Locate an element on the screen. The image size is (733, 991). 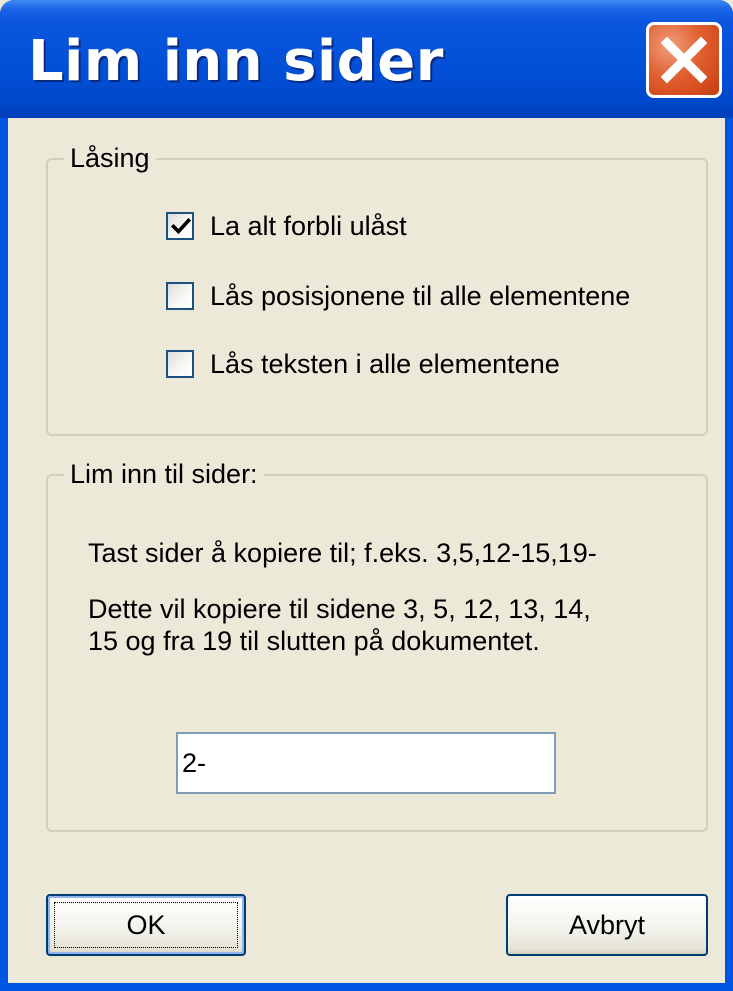
cancel-button: Avbryt is located at coordinates (607, 925).